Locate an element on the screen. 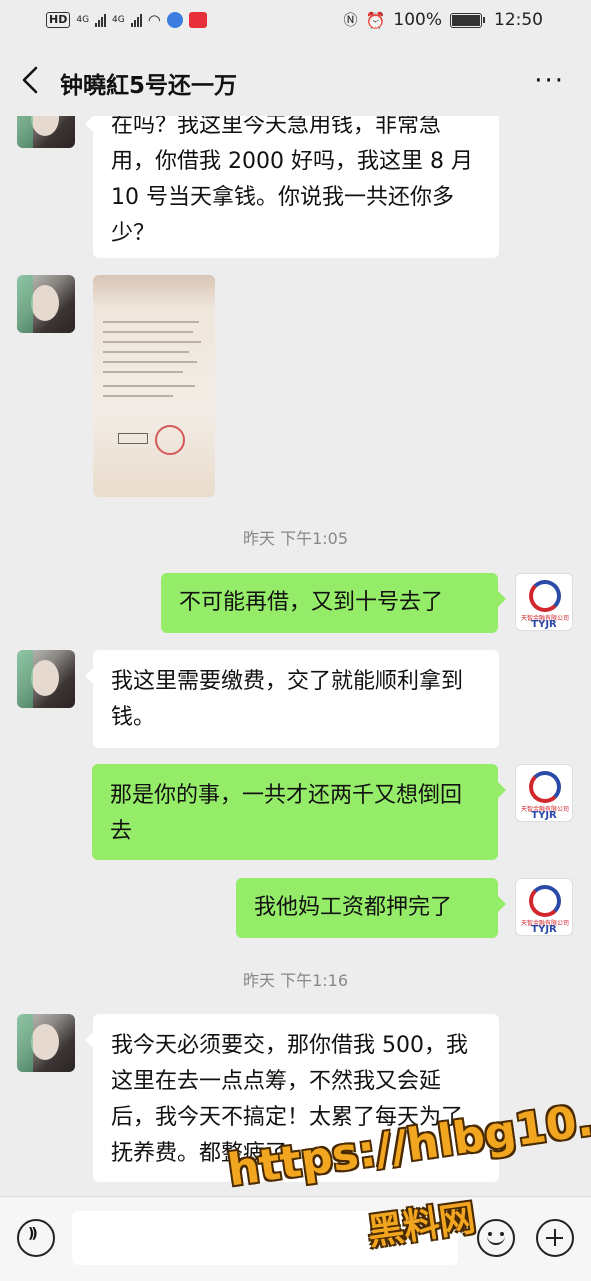  timestamp: 昨天 下午1:16 is located at coordinates (295, 980).